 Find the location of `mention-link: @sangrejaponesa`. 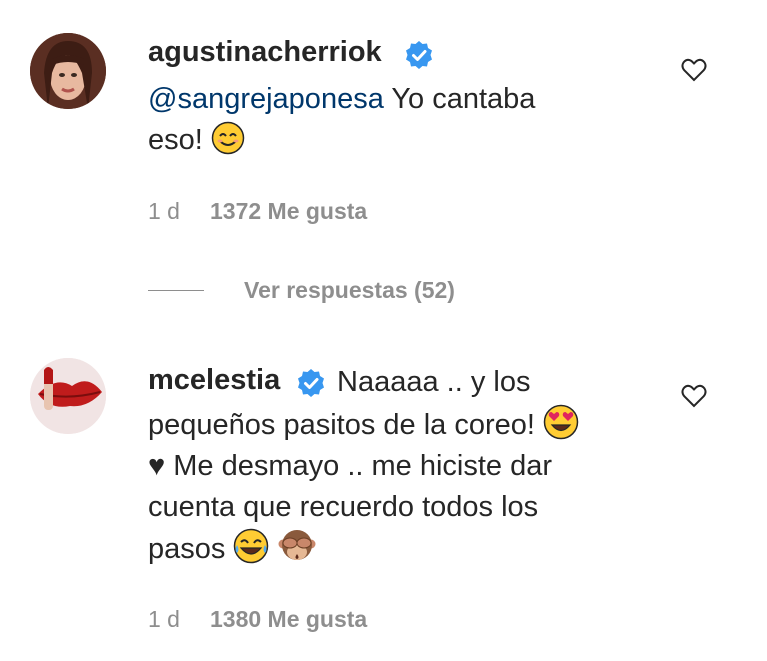

mention-link: @sangrejaponesa is located at coordinates (266, 99).